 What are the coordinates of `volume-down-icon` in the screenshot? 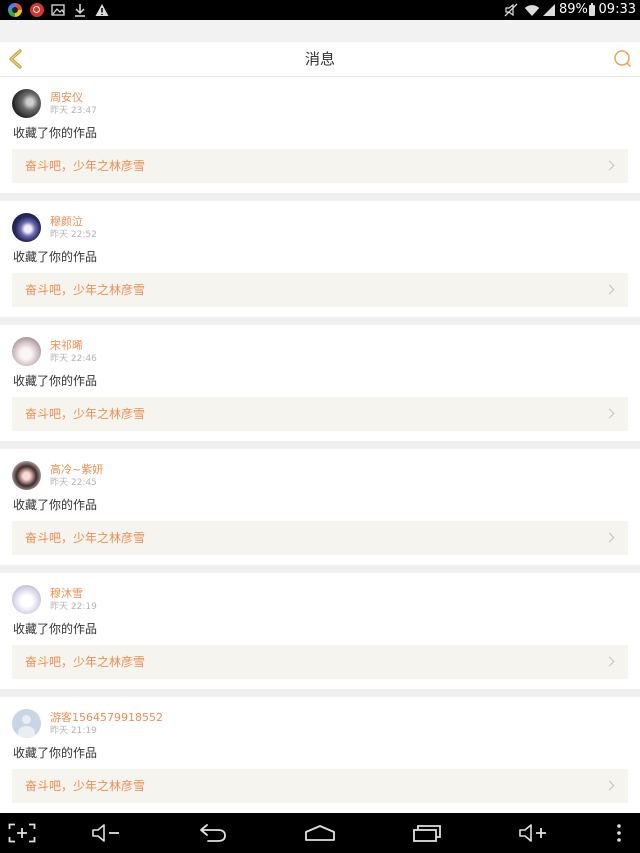 It's located at (105, 833).